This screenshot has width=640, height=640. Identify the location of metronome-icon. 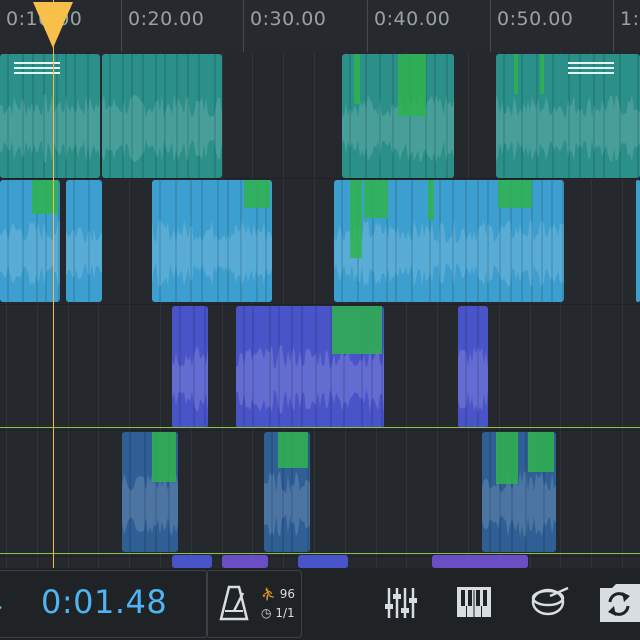
(234, 603).